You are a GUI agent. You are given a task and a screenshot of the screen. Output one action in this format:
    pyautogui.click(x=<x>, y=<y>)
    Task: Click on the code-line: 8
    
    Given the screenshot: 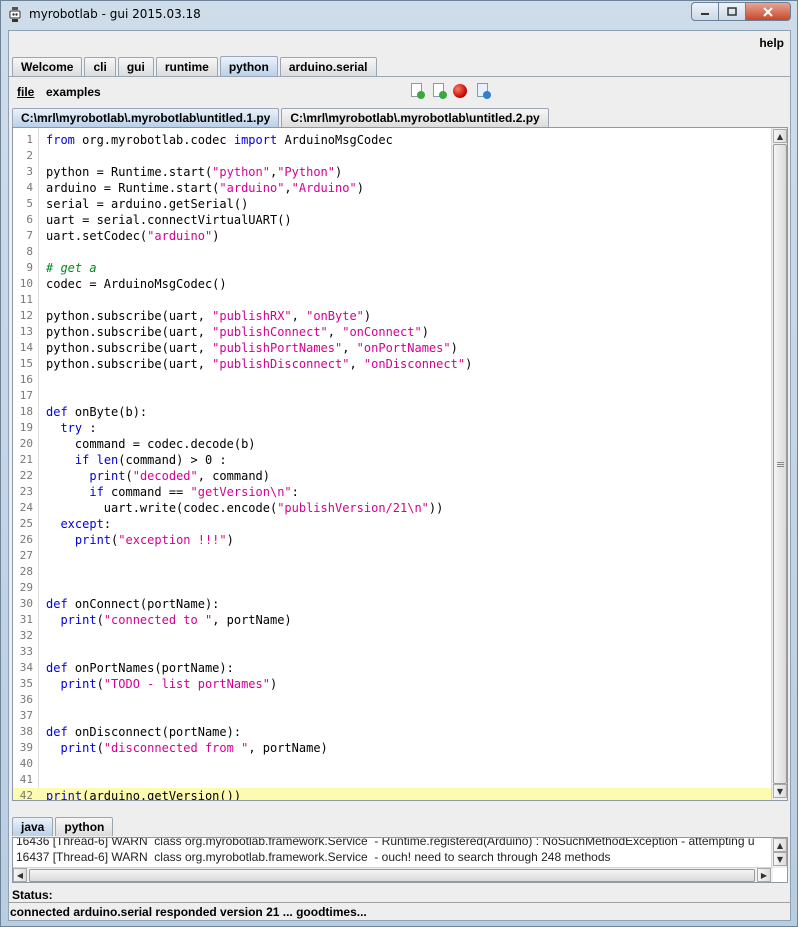 What is the action you would take?
    pyautogui.click(x=392, y=252)
    